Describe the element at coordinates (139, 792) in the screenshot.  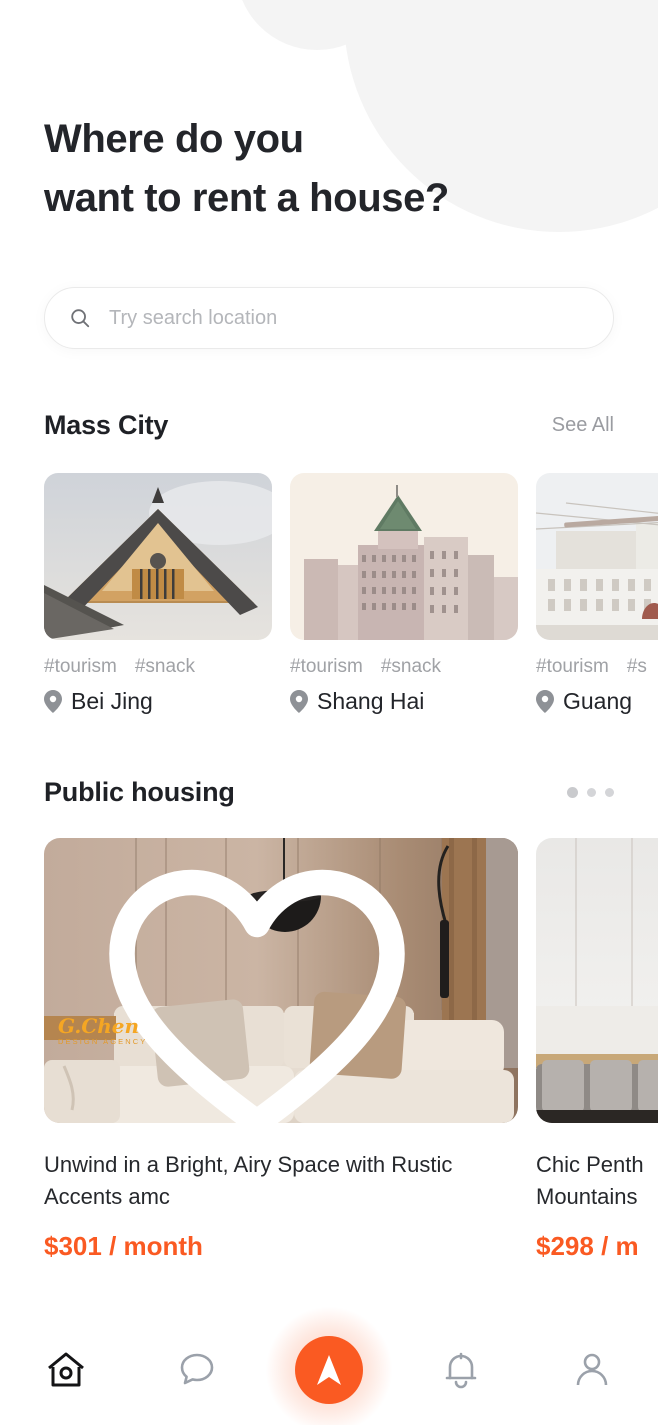
I see `public-housing-title: Public housing` at that location.